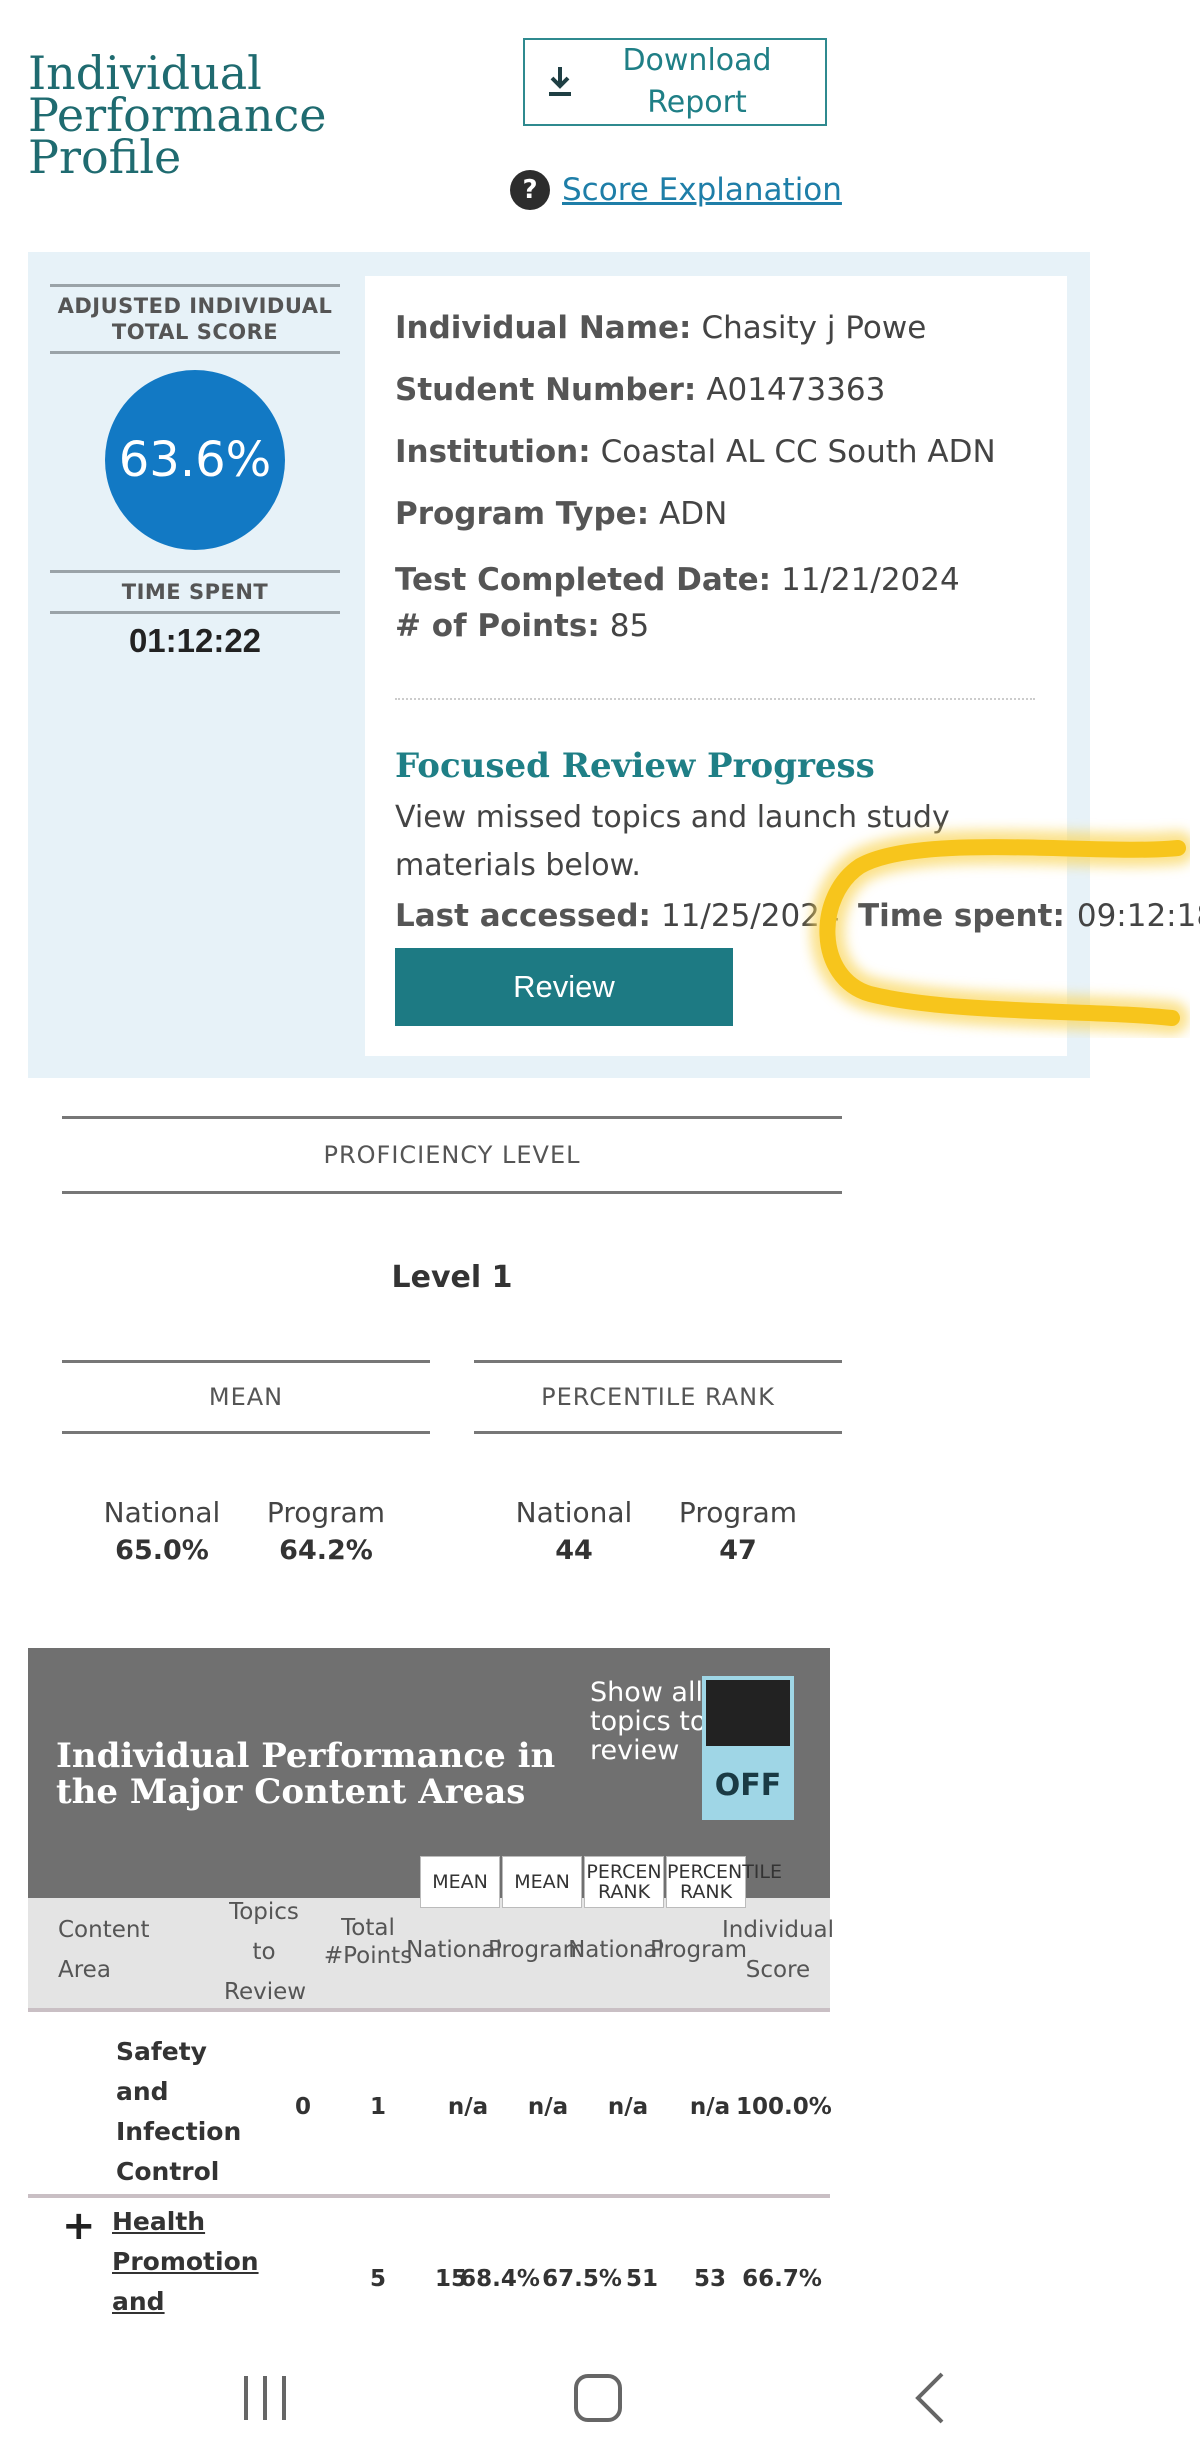  What do you see at coordinates (697, 81) in the screenshot?
I see `download-report-label: Download Report` at bounding box center [697, 81].